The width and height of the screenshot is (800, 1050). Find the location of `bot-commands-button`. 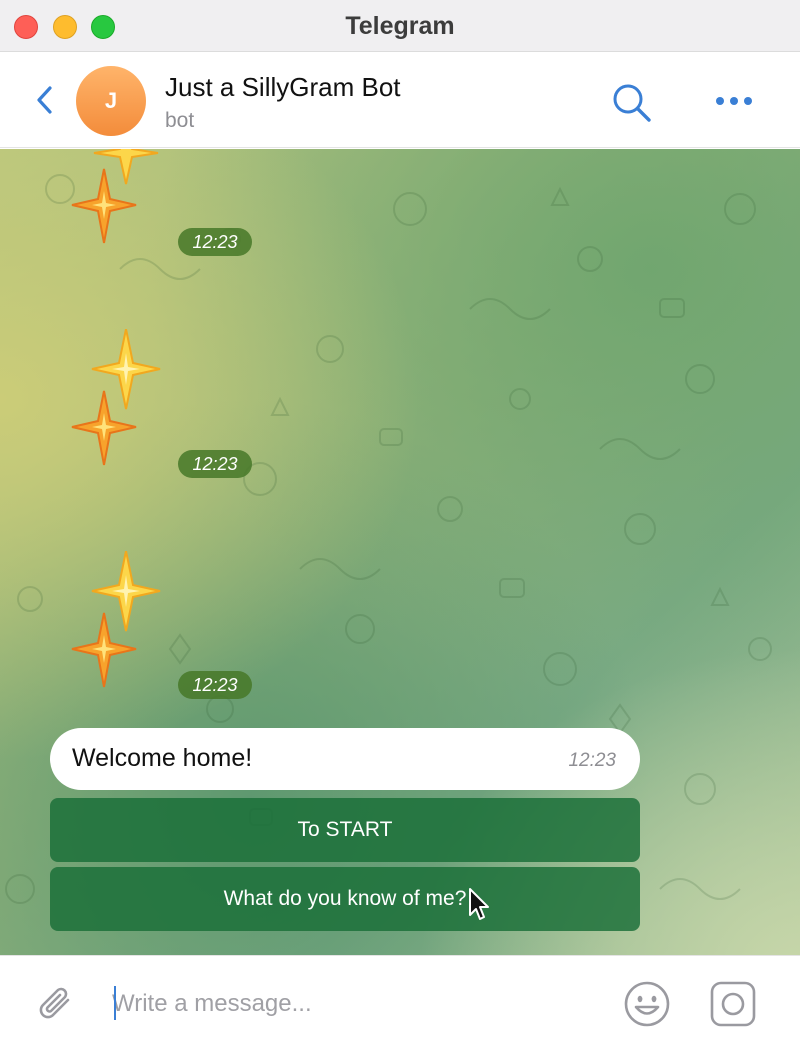

bot-commands-button is located at coordinates (733, 1004).